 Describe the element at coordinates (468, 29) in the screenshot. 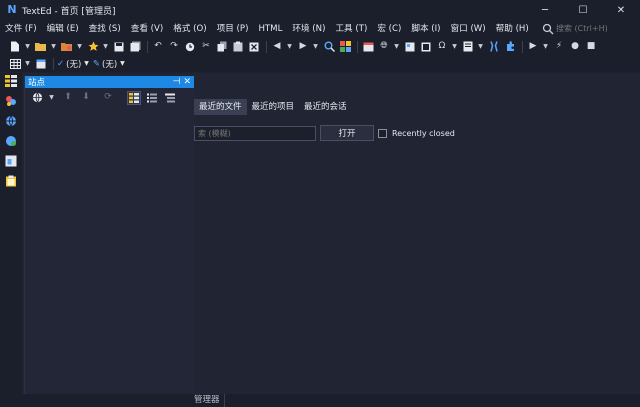

I see `menu-window: 窗口 (W)` at that location.